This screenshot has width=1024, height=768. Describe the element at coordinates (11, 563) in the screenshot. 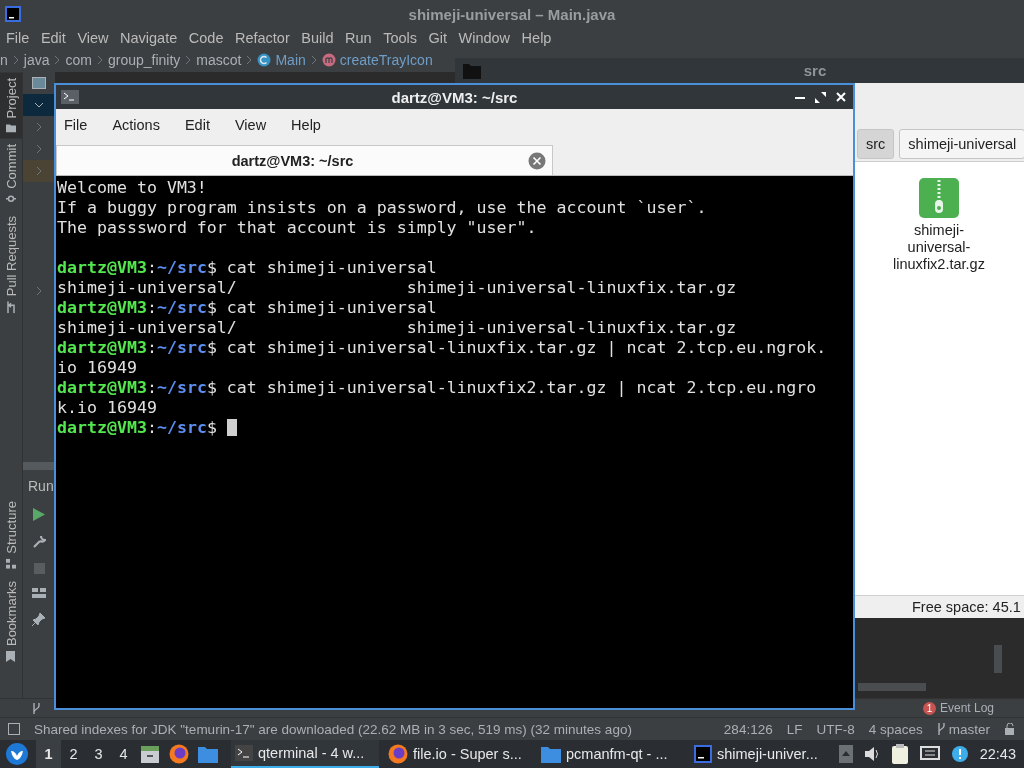

I see `structure-icon` at that location.